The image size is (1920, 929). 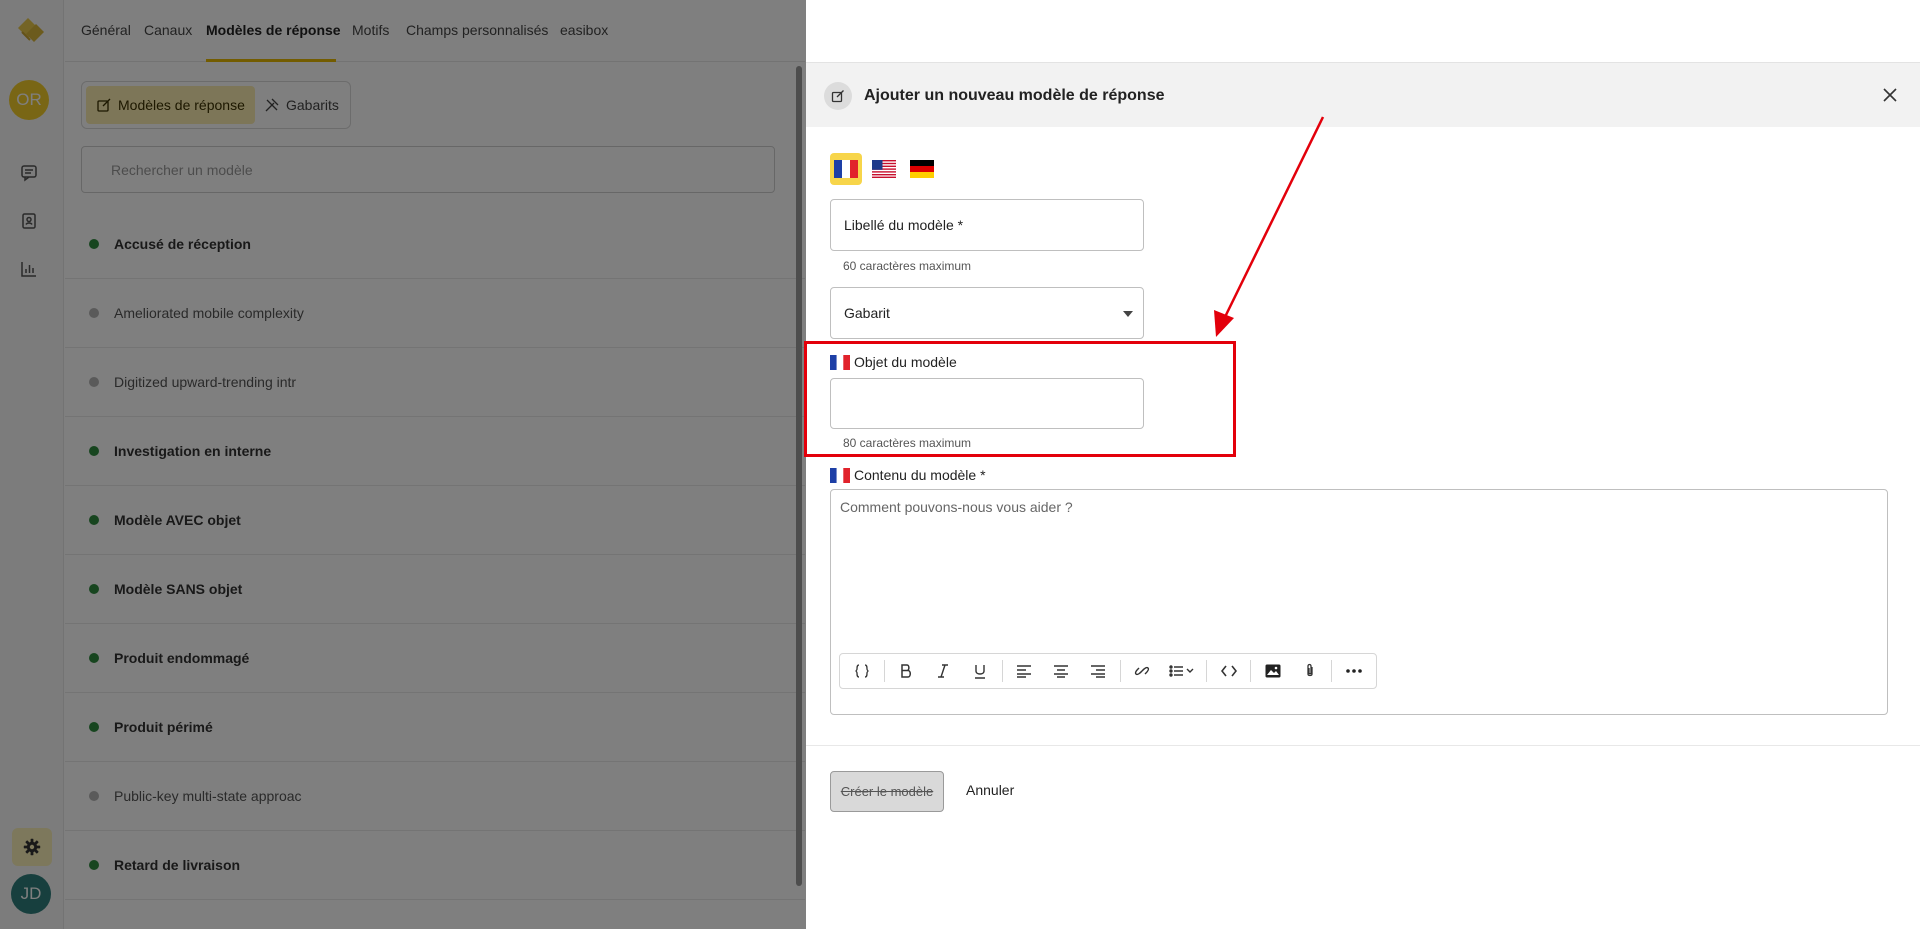 I want to click on align-left-icon, so click(x=1024, y=671).